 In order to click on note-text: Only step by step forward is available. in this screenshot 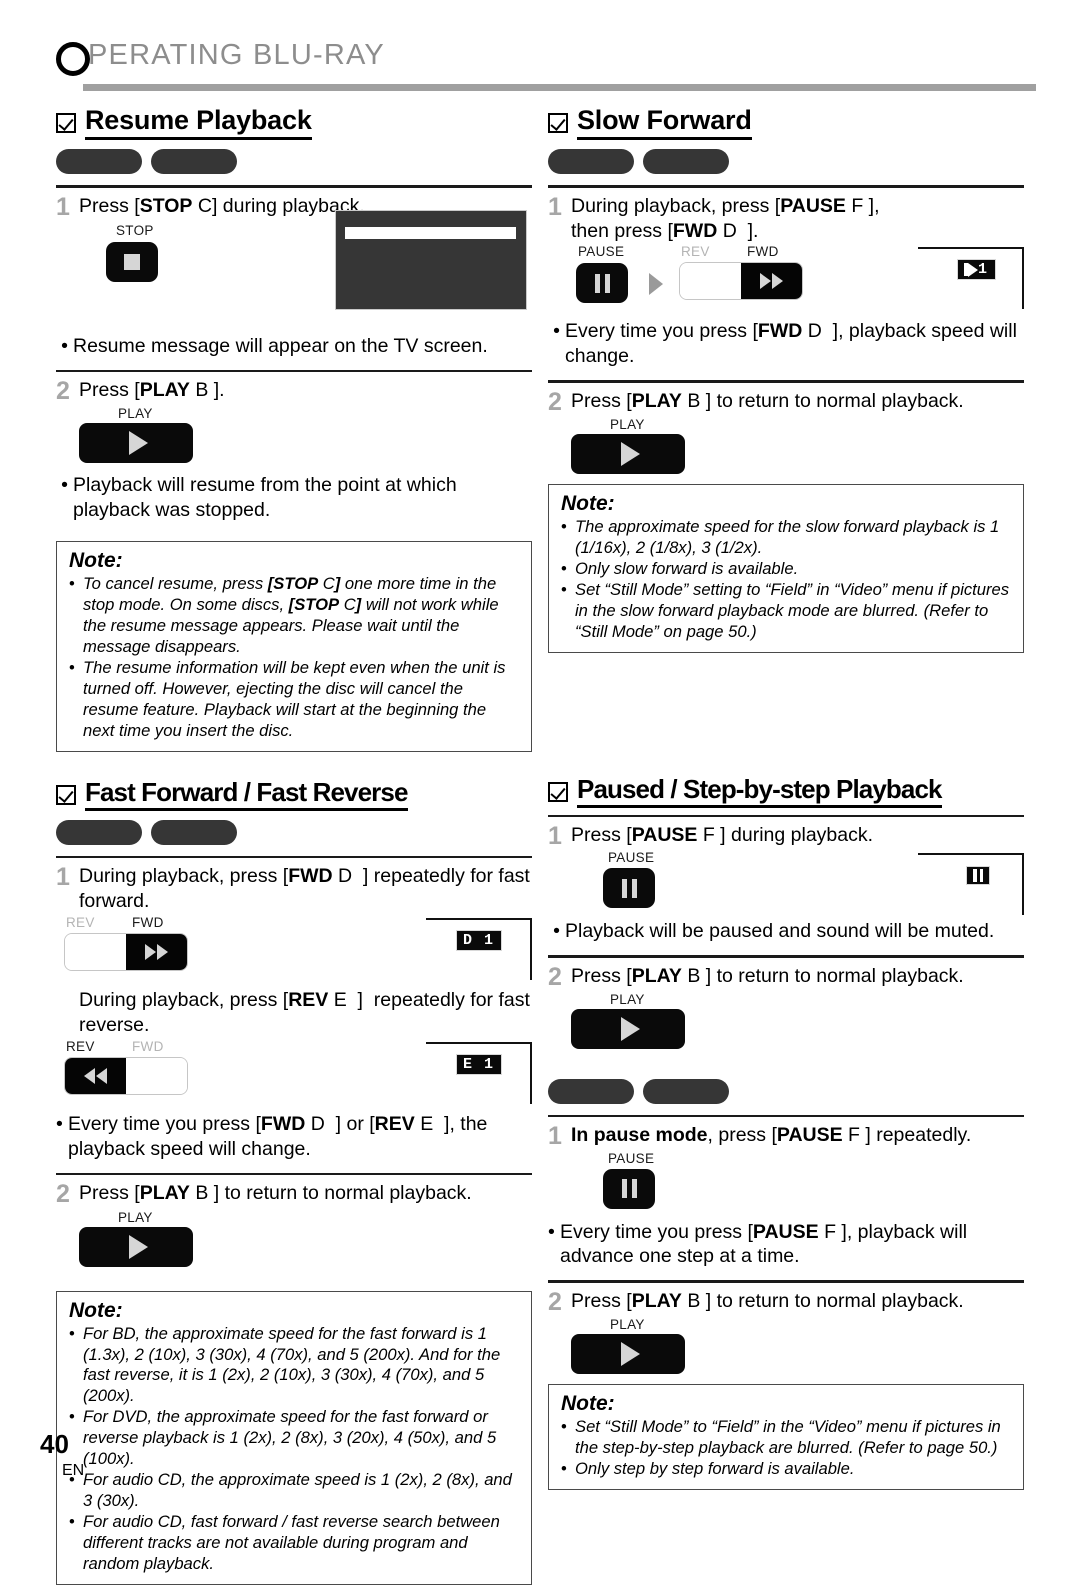, I will do `click(715, 1469)`.